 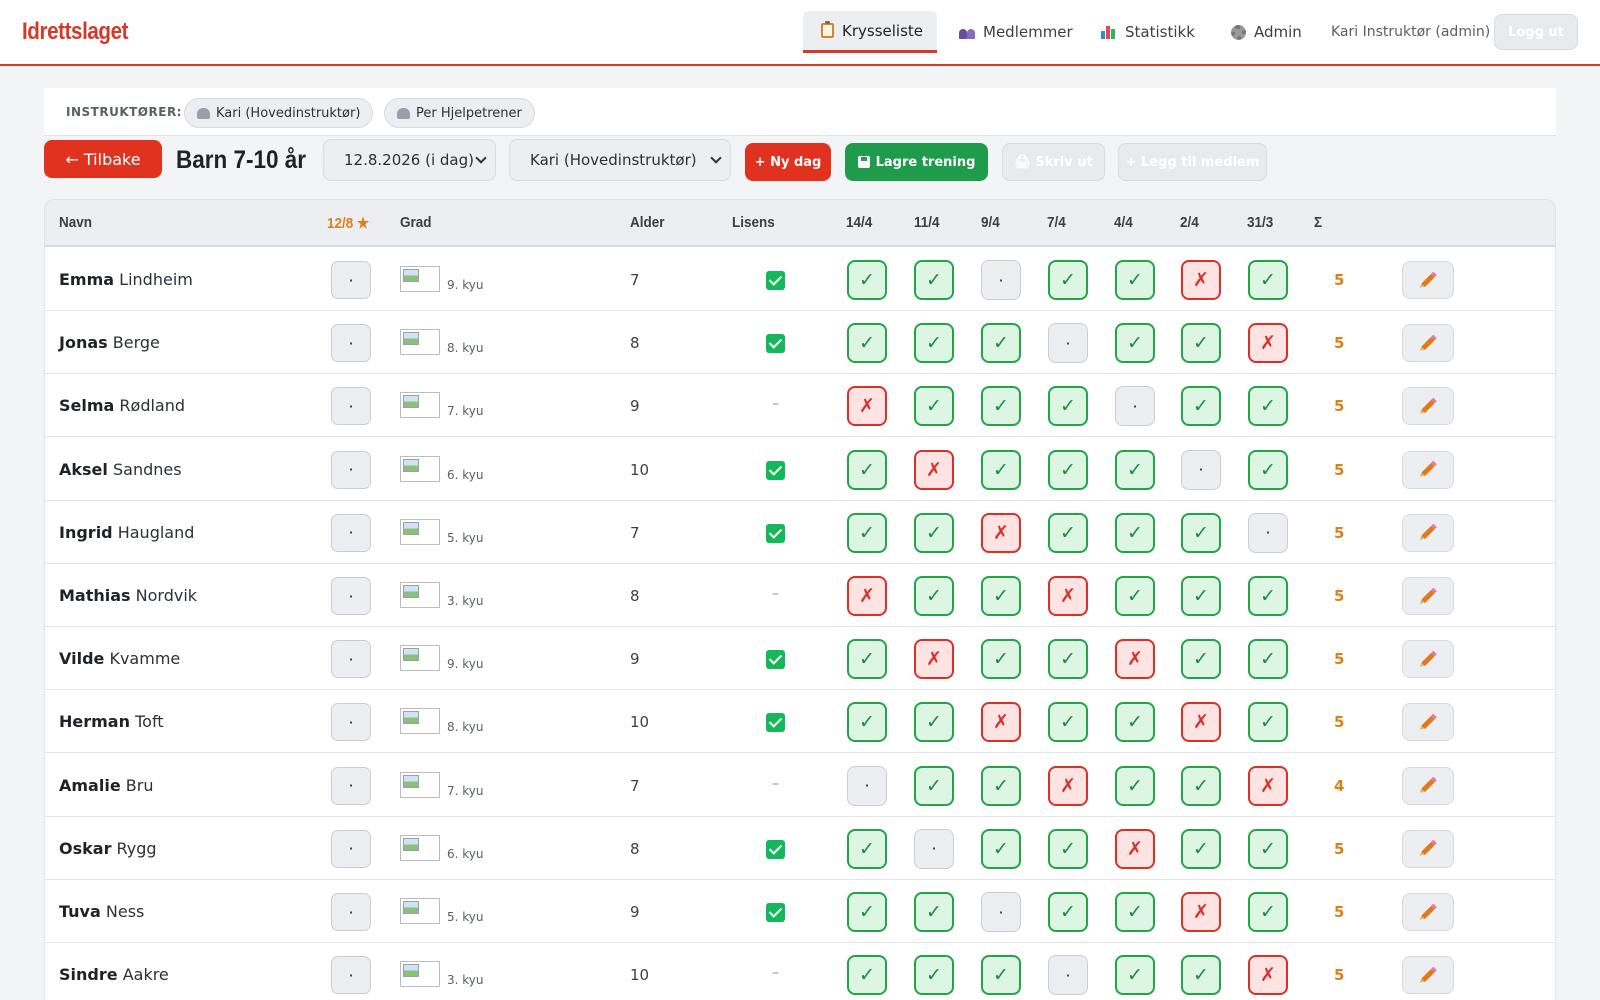 I want to click on member-name: Amalie Bru, so click(x=106, y=785).